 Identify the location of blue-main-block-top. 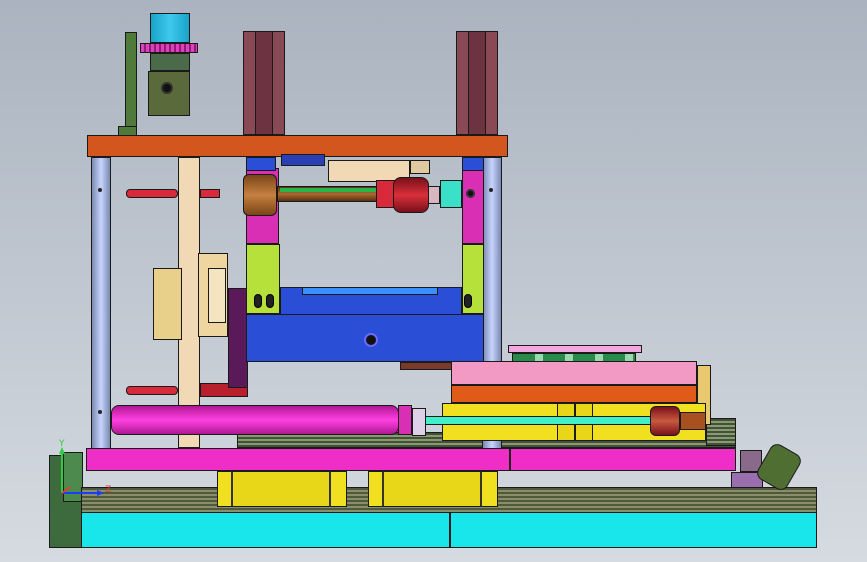
(370, 291).